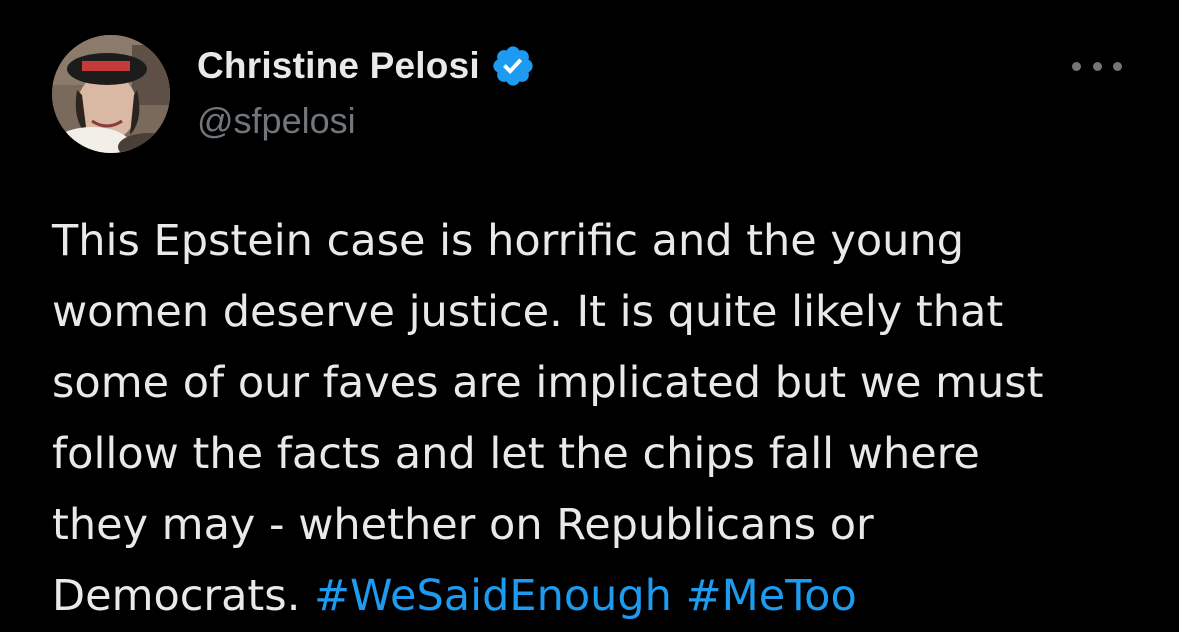 This screenshot has height=632, width=1179. I want to click on avatar-image, so click(111, 94).